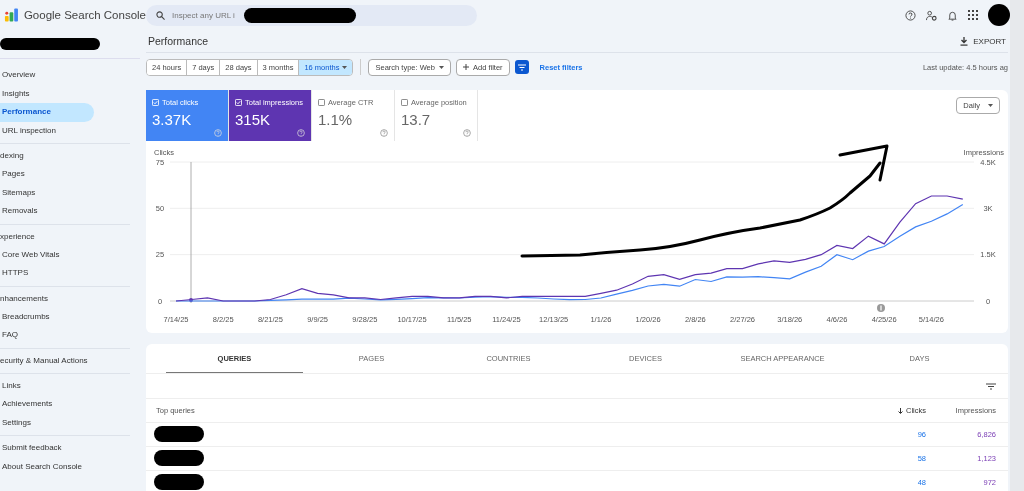 Image resolution: width=1024 pixels, height=491 pixels. I want to click on sort-down-icon, so click(900, 410).